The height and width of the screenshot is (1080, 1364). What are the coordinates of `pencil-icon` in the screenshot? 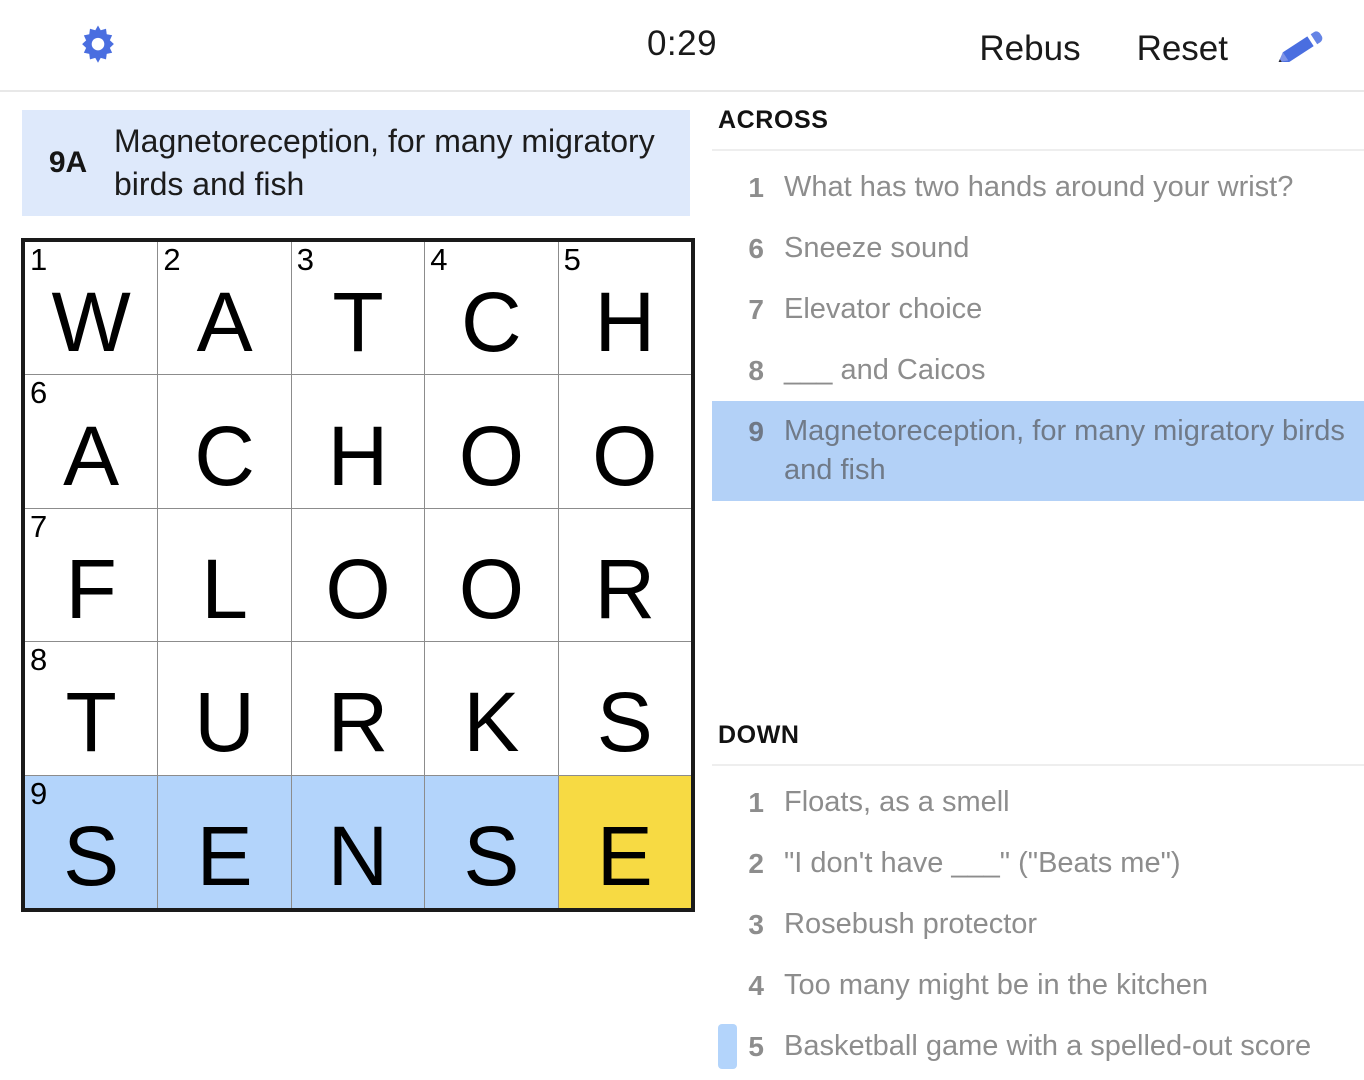 It's located at (1300, 49).